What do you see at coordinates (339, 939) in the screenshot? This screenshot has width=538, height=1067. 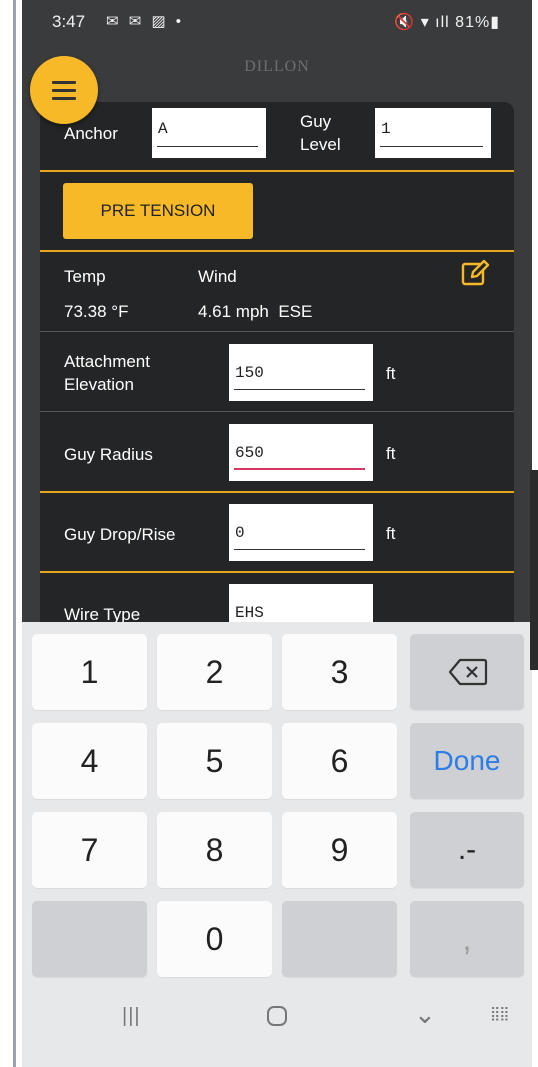 I see `blank-key-right` at bounding box center [339, 939].